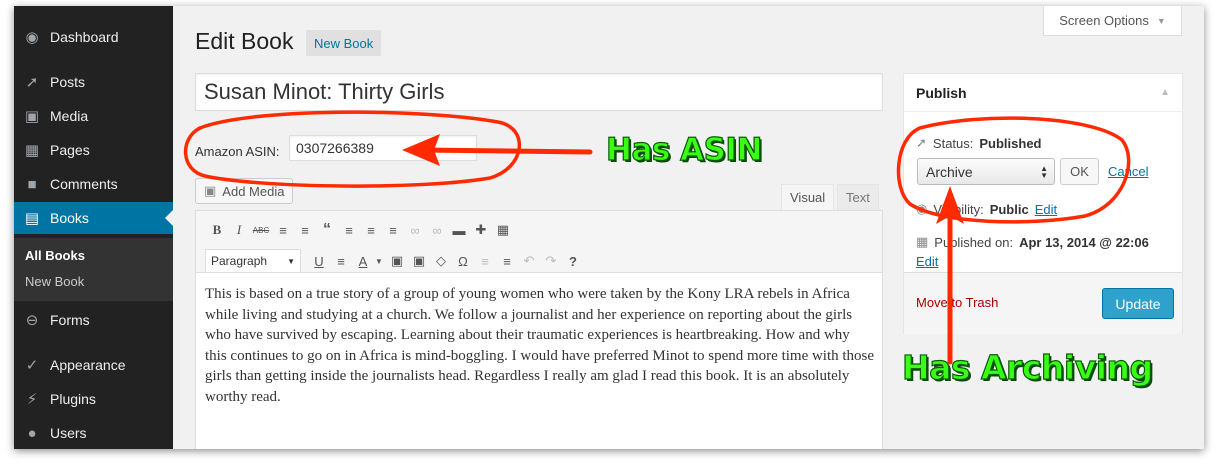 This screenshot has height=469, width=1216. Describe the element at coordinates (986, 209) in the screenshot. I see `visibility-row: ◉ Visibility: Public Edit` at that location.